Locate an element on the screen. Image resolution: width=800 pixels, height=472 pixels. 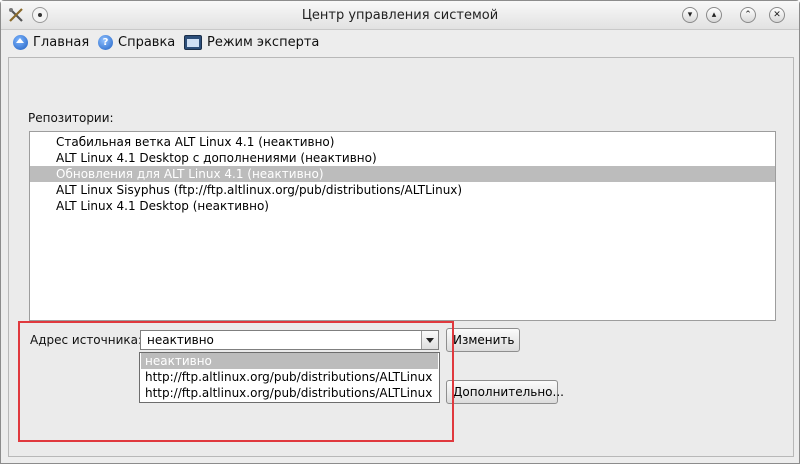
help-label: Справка is located at coordinates (147, 42).